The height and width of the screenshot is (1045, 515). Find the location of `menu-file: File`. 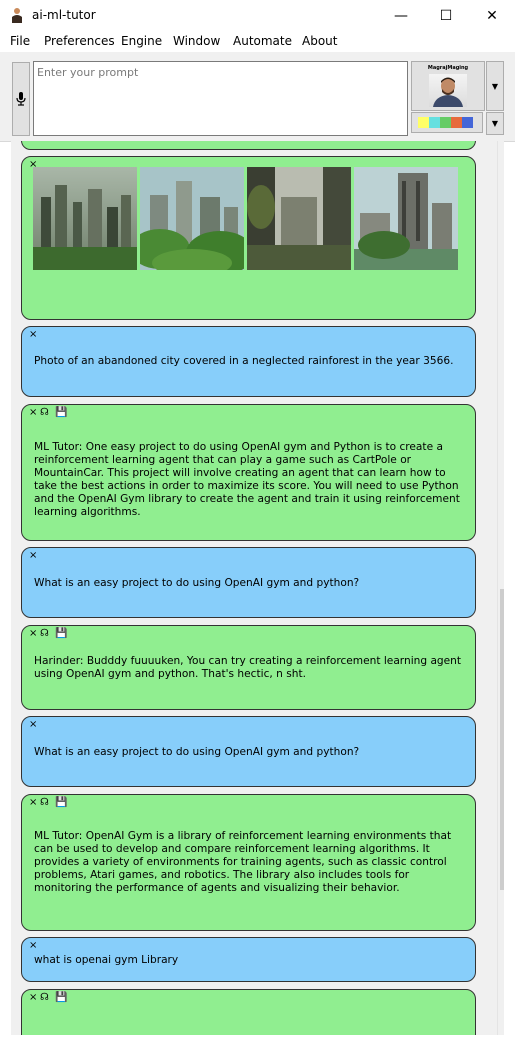

menu-file: File is located at coordinates (20, 41).